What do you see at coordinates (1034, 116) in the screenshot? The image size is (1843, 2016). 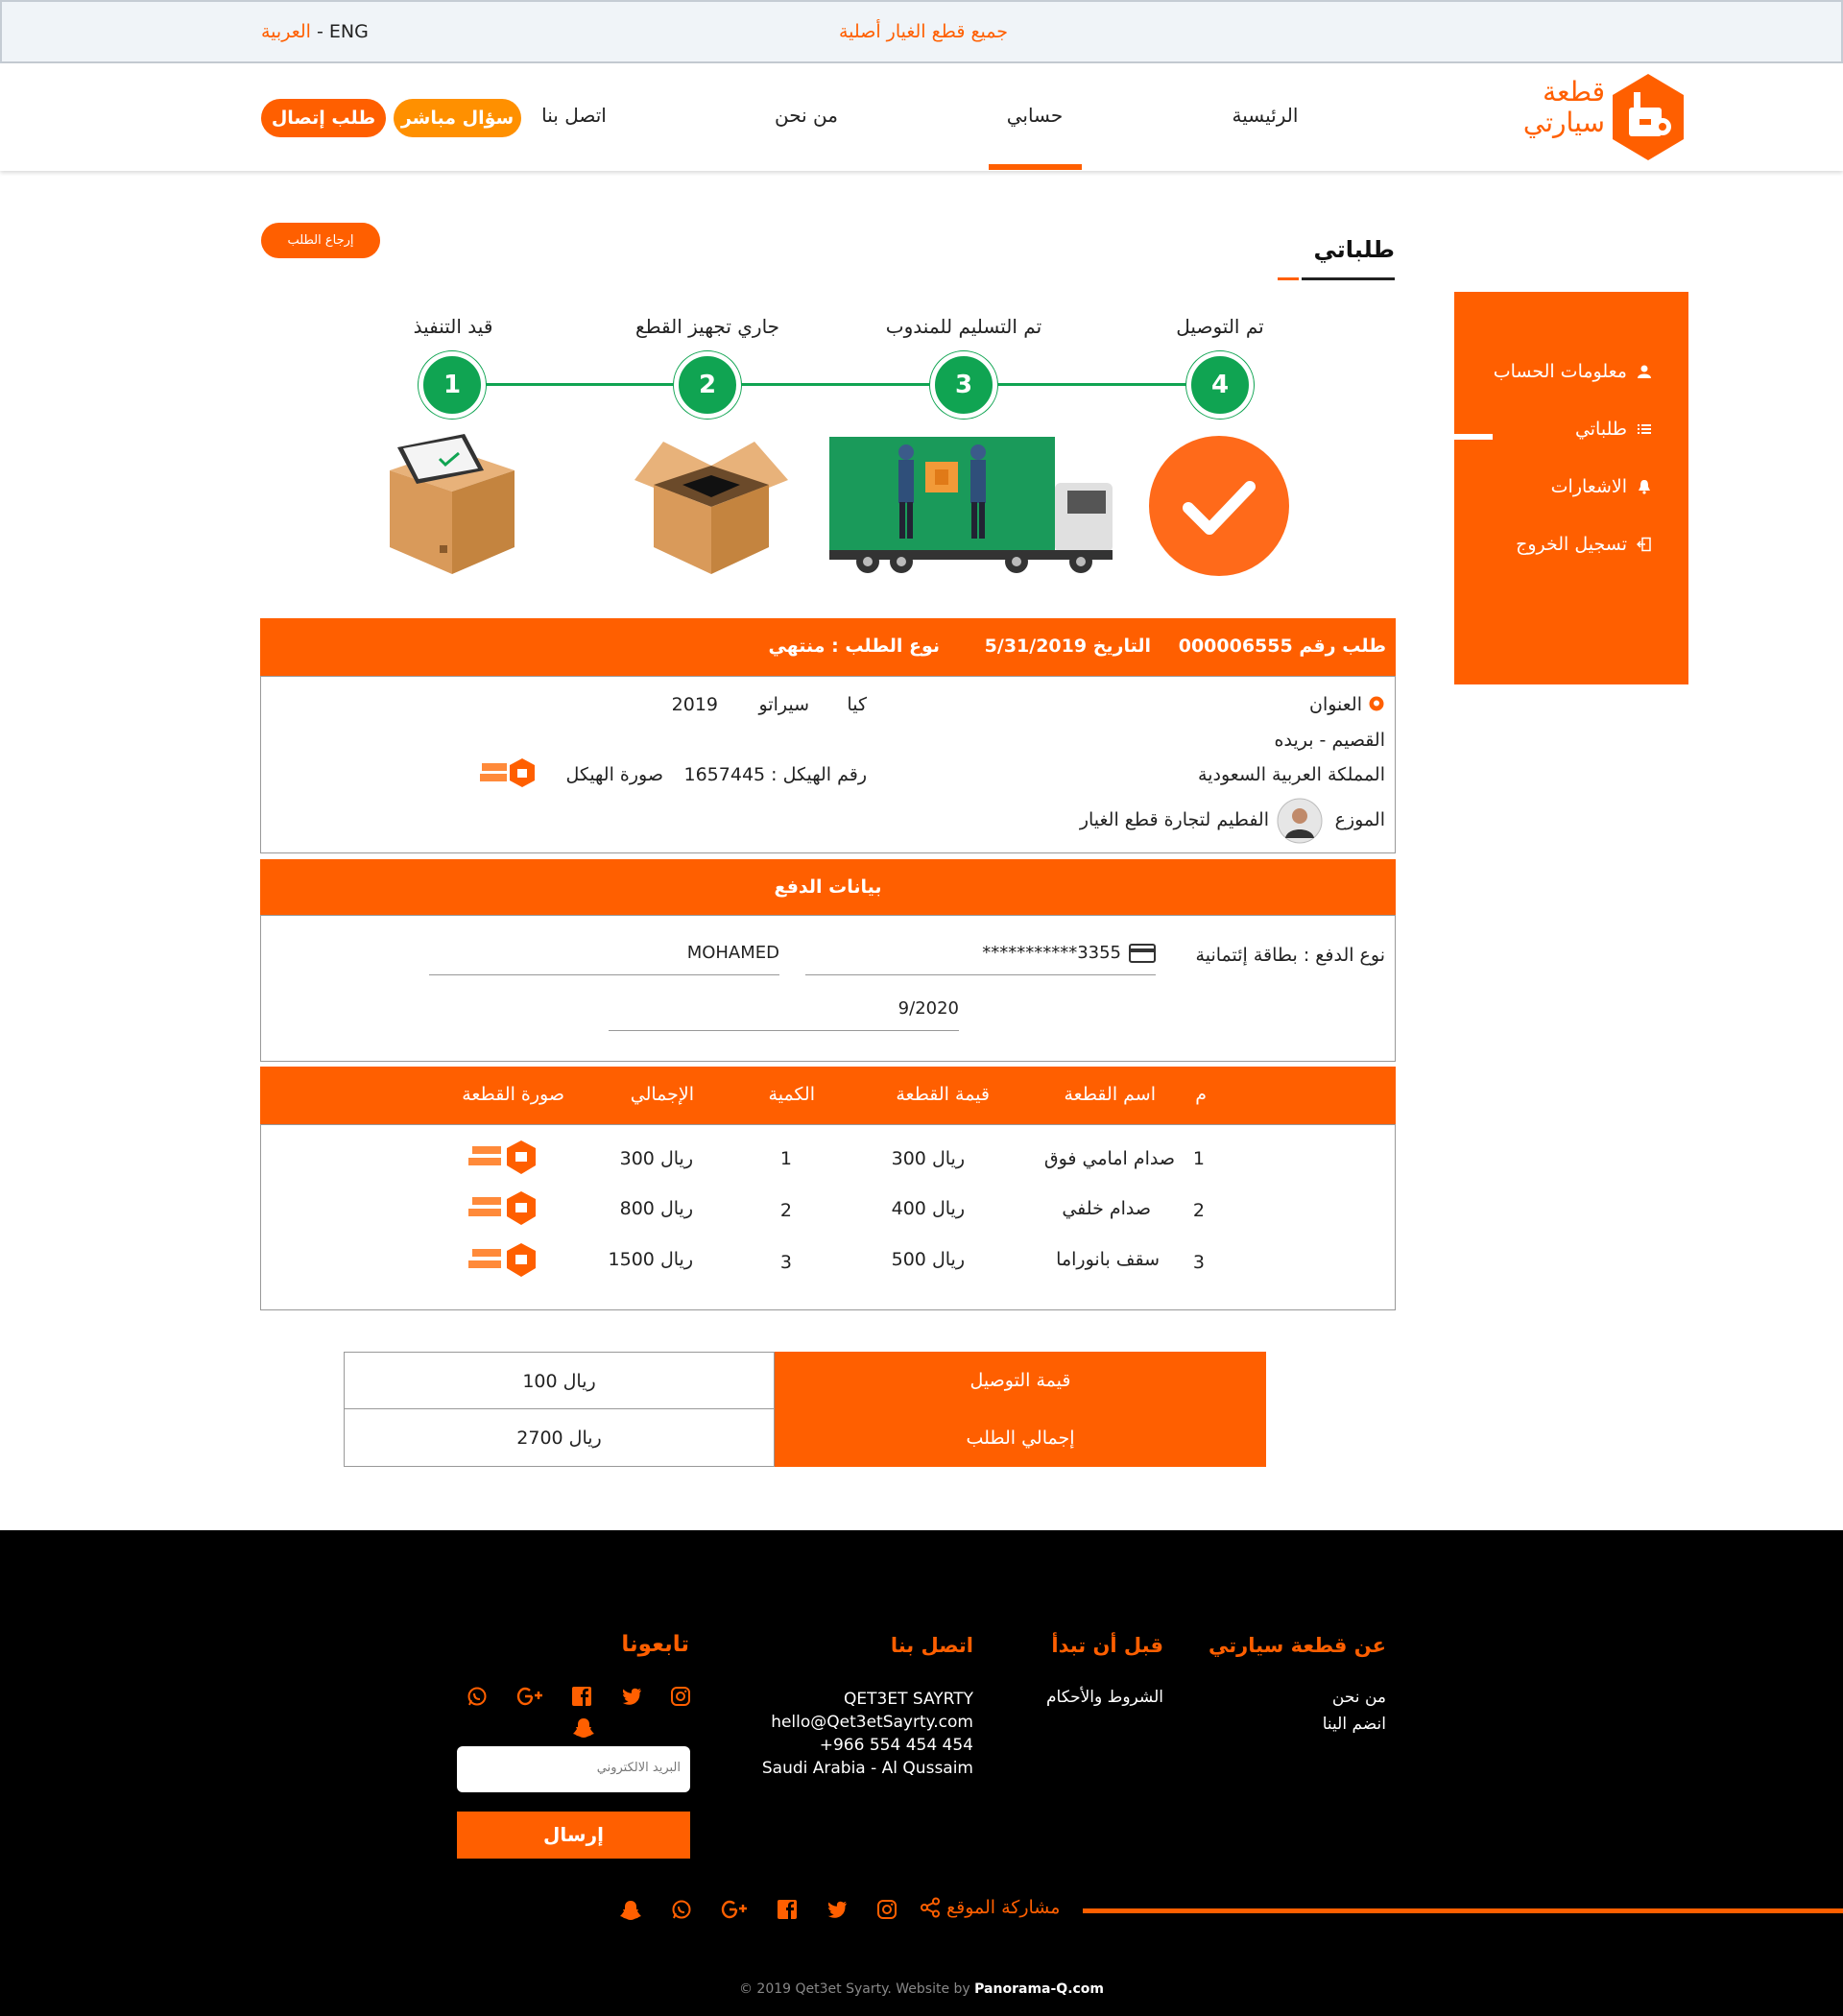 I see `nav-account: حسابي` at bounding box center [1034, 116].